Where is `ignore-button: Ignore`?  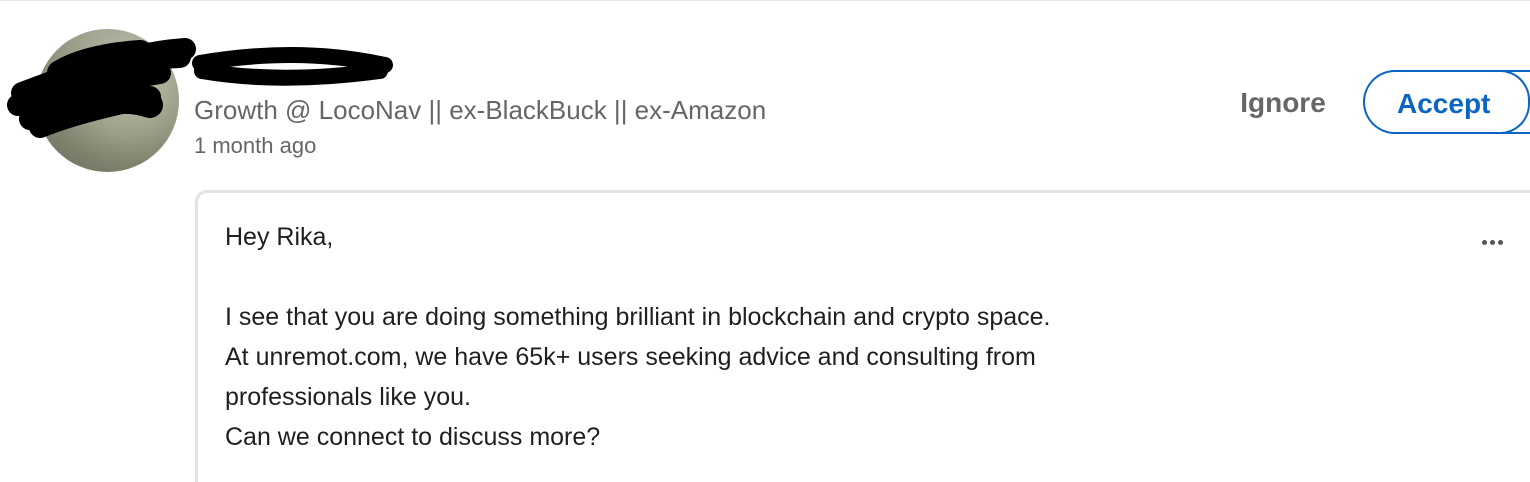
ignore-button: Ignore is located at coordinates (1283, 103).